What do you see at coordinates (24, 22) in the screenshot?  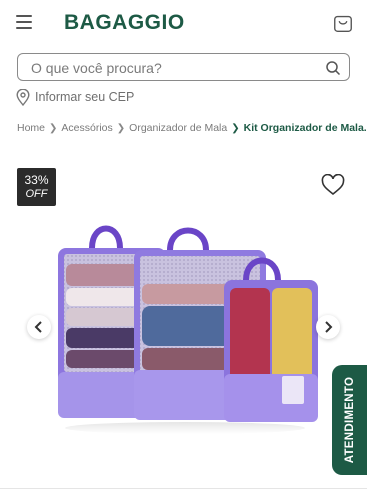 I see `hamburger-menu-icon` at bounding box center [24, 22].